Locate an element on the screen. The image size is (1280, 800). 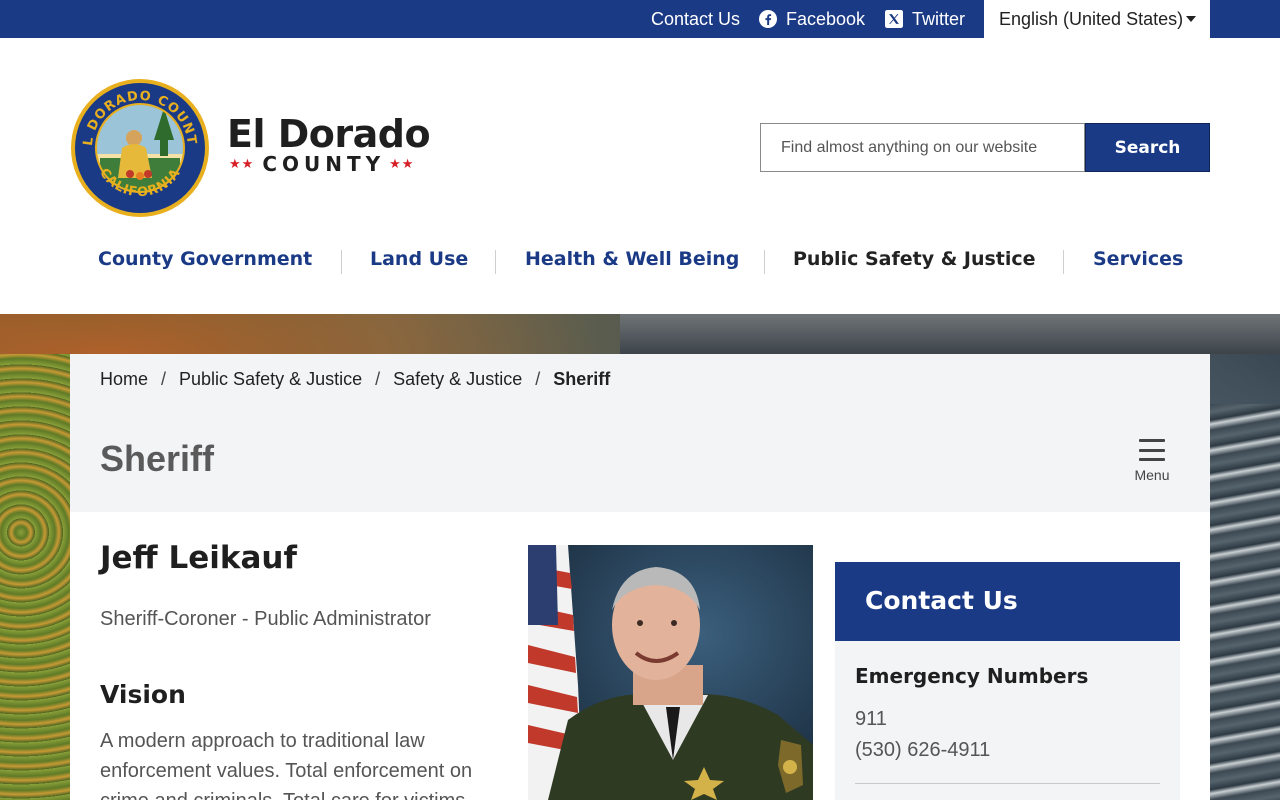
menu-label: Menu is located at coordinates (1152, 475).